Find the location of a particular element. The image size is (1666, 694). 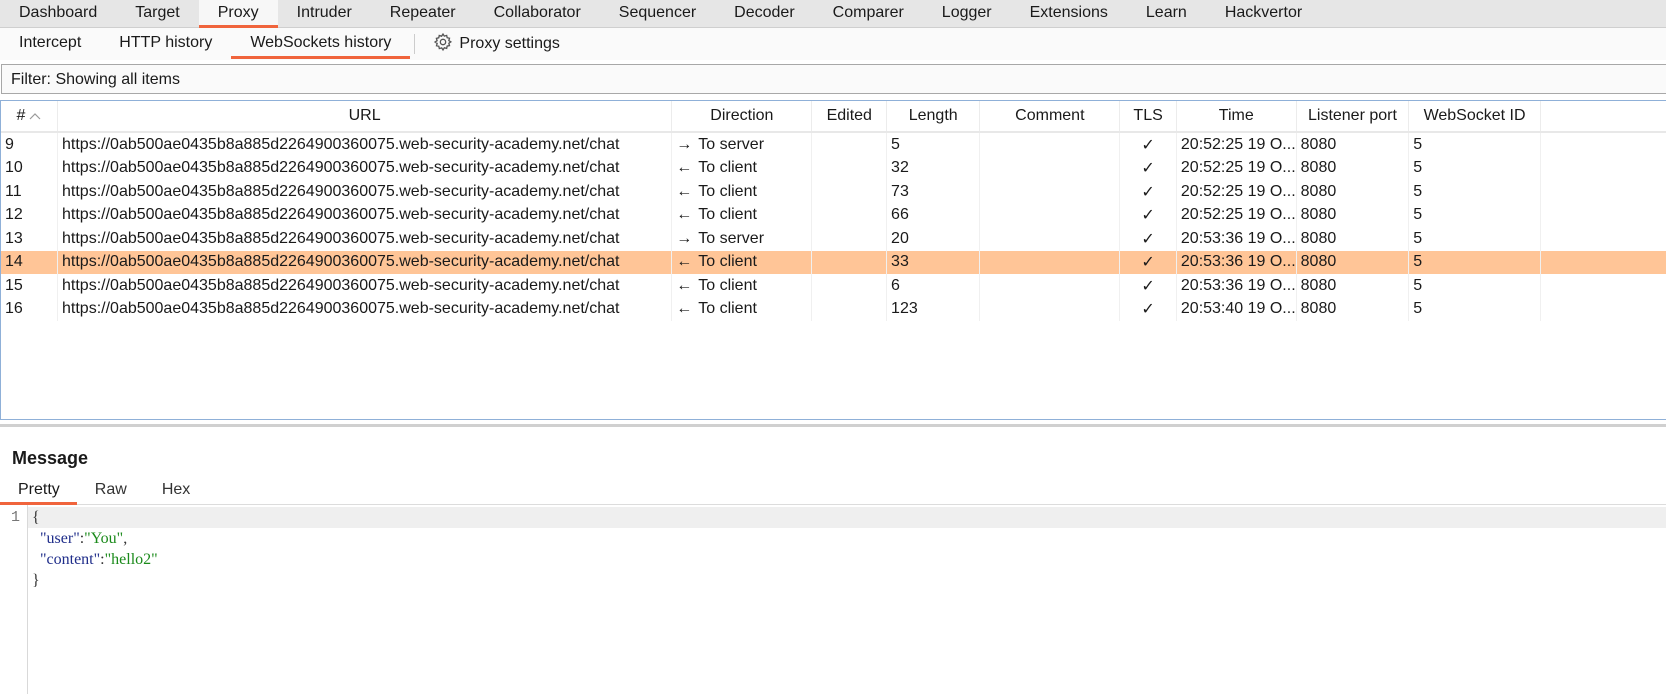

column-label: Edited is located at coordinates (849, 115).